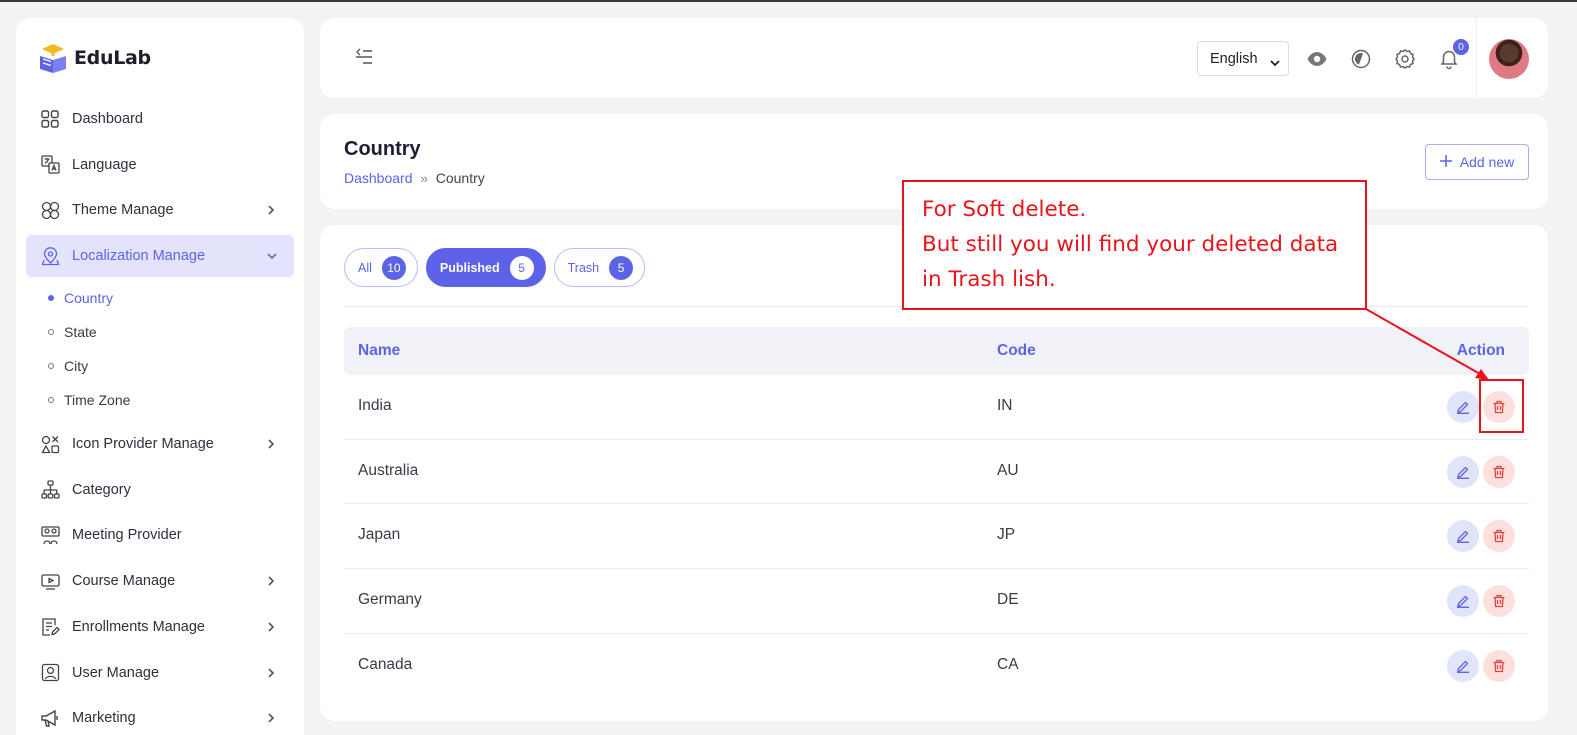  What do you see at coordinates (160, 256) in the screenshot?
I see `sidebar-item-localization-manage: Localization Manage` at bounding box center [160, 256].